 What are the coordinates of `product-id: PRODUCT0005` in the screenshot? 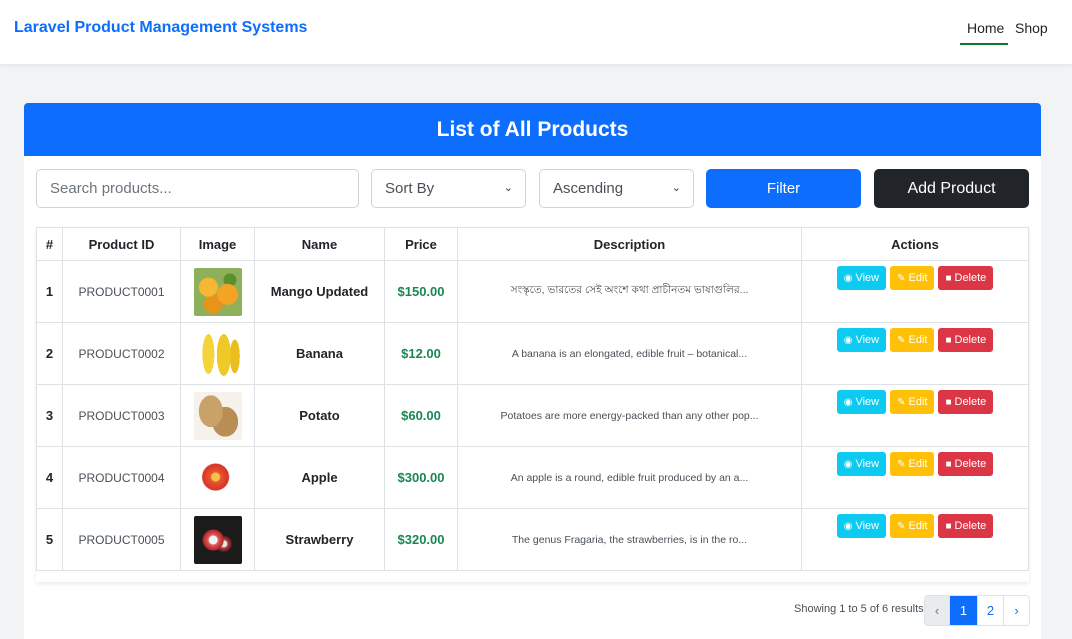 It's located at (121, 539).